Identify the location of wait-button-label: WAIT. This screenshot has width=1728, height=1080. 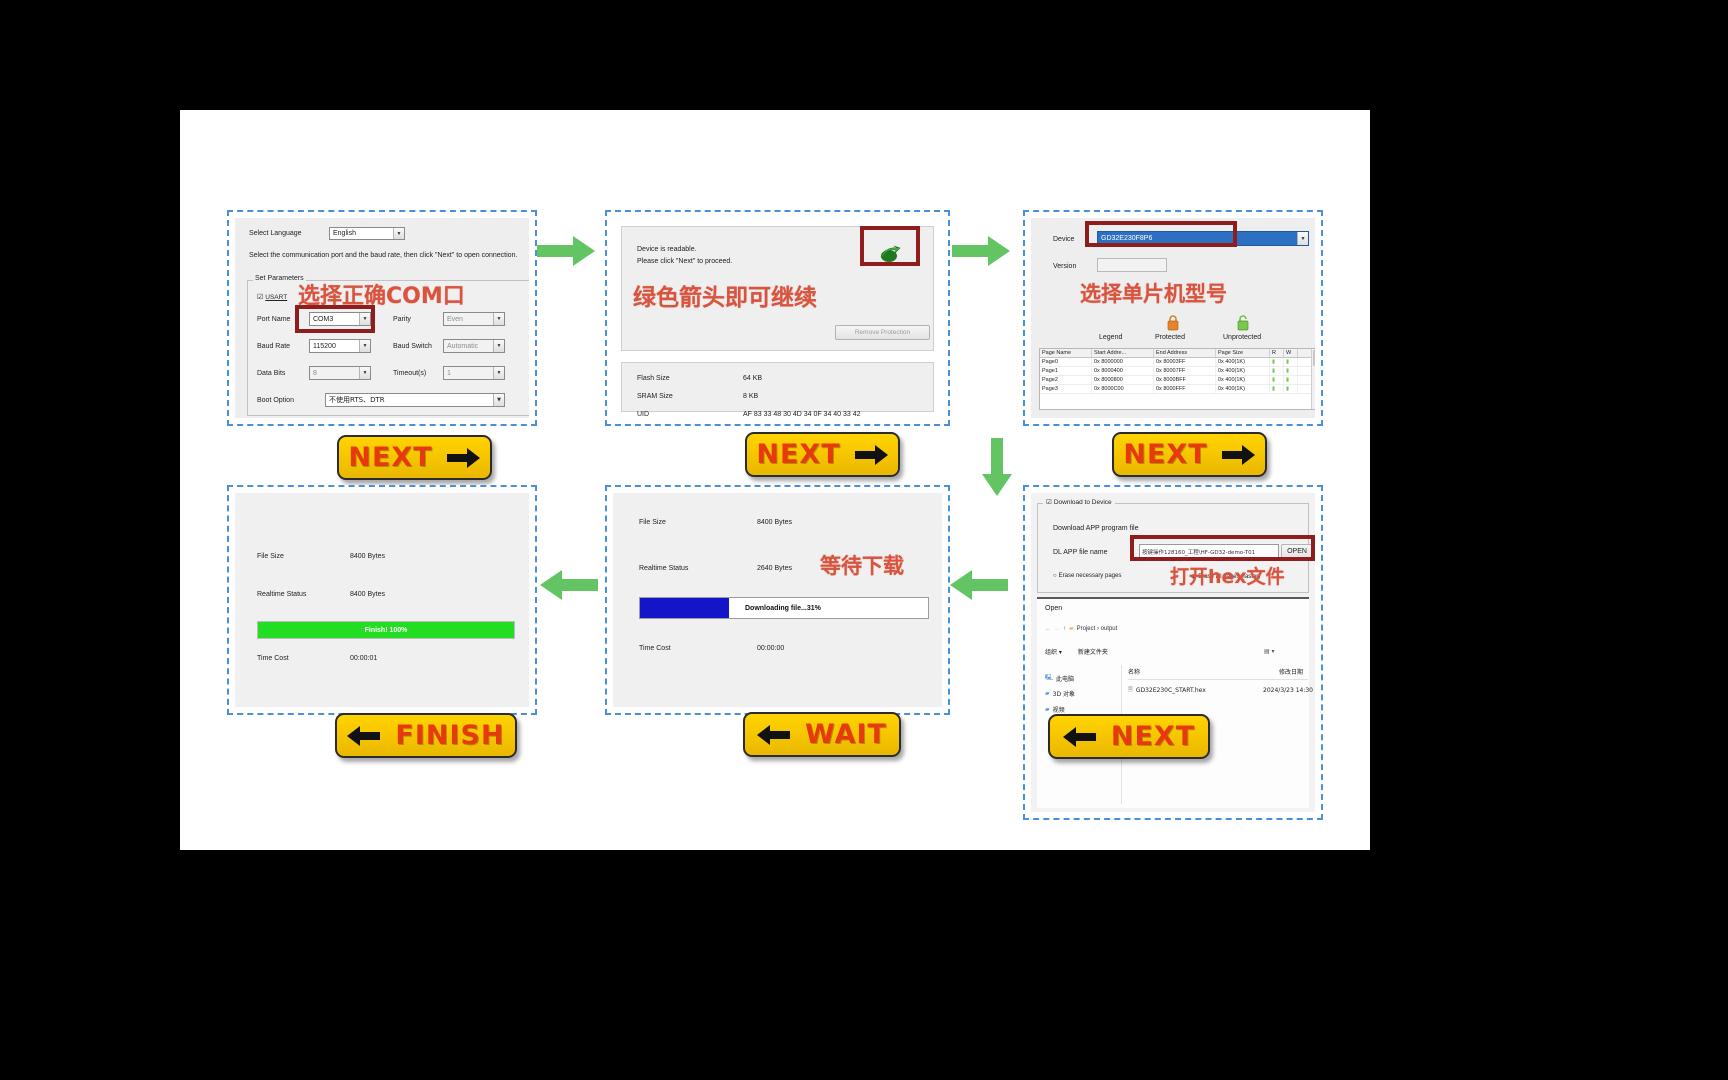
(846, 734).